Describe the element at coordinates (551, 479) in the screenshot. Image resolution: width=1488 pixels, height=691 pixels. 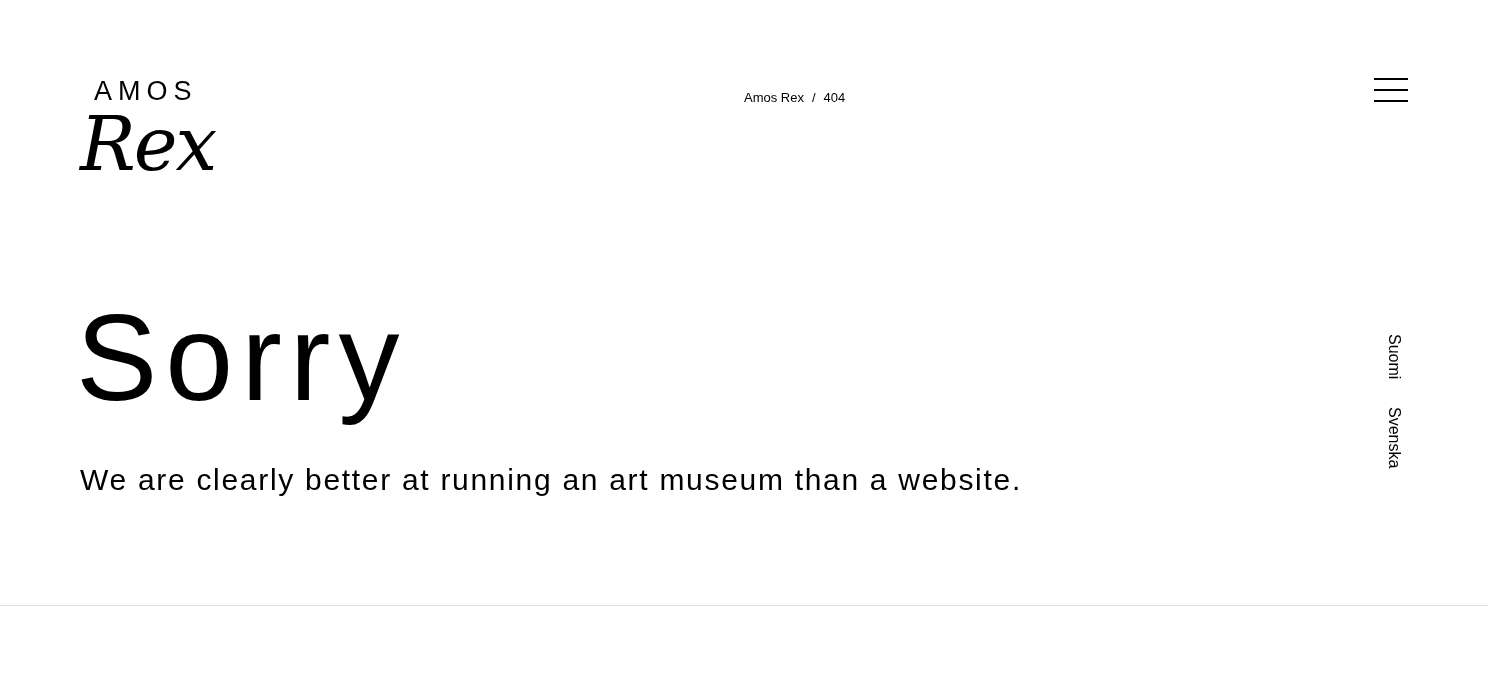
I see `error-message: We are clearly better at running an art museum than a website.` at that location.